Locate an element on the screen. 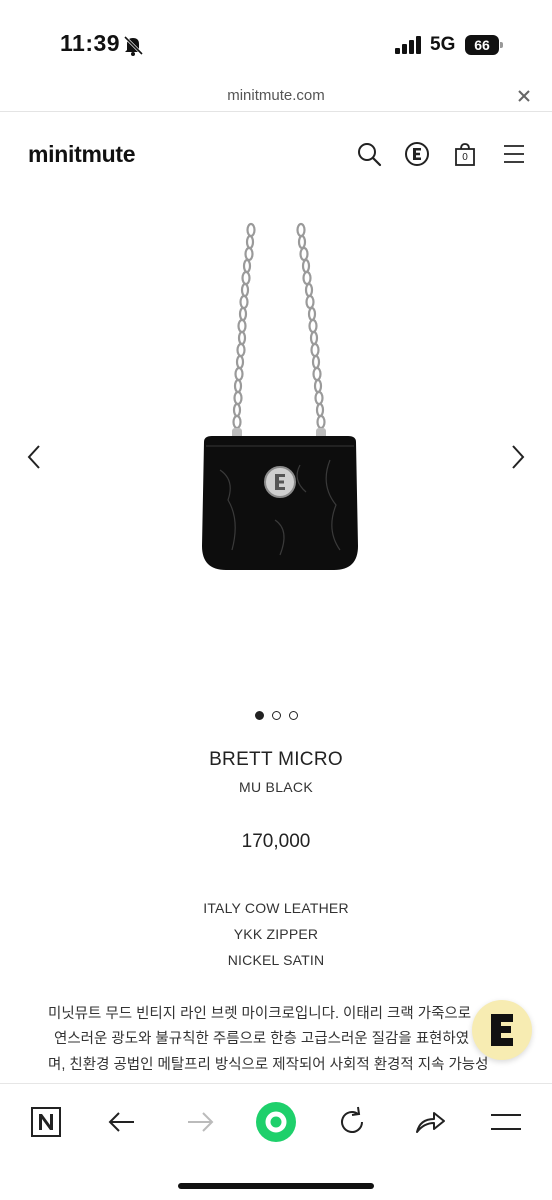  floating-brand-button is located at coordinates (502, 1030).